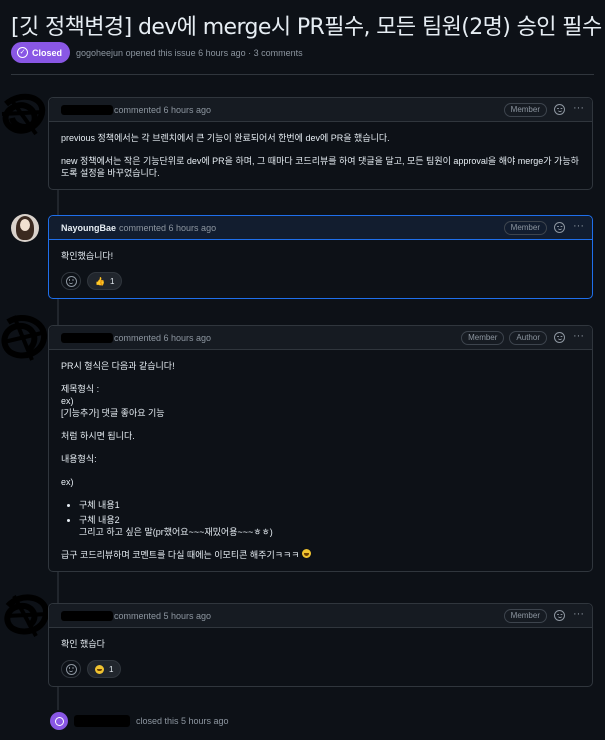  I want to click on thumbs-up-icon: 👍, so click(100, 281).